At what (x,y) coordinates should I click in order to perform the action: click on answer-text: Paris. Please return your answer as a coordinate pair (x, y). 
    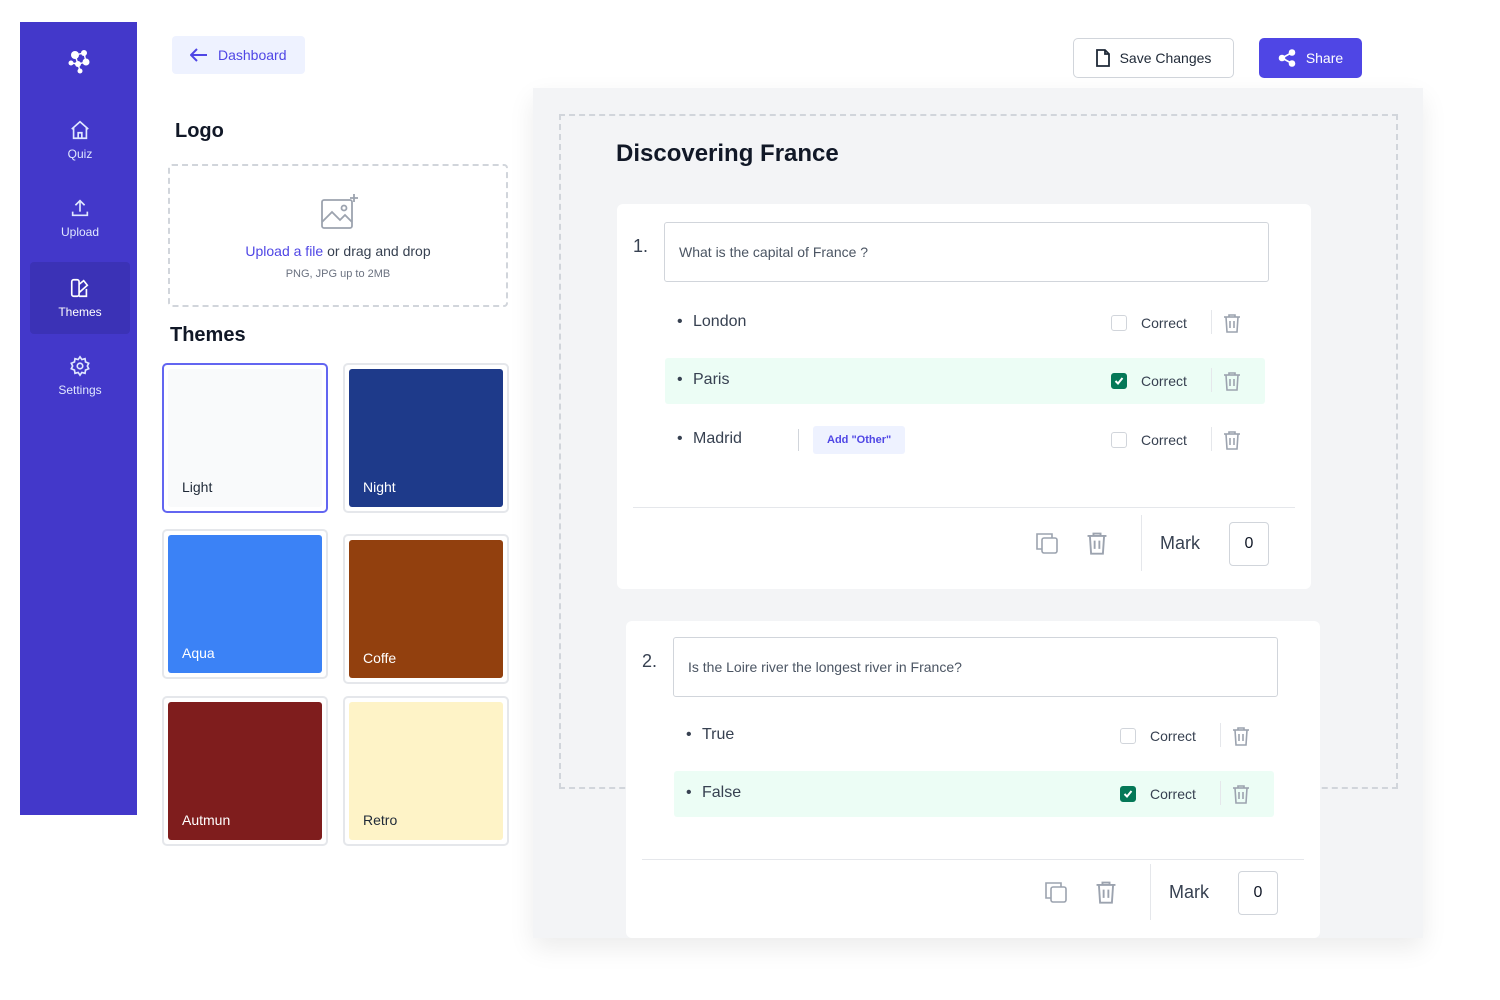
    Looking at the image, I should click on (703, 380).